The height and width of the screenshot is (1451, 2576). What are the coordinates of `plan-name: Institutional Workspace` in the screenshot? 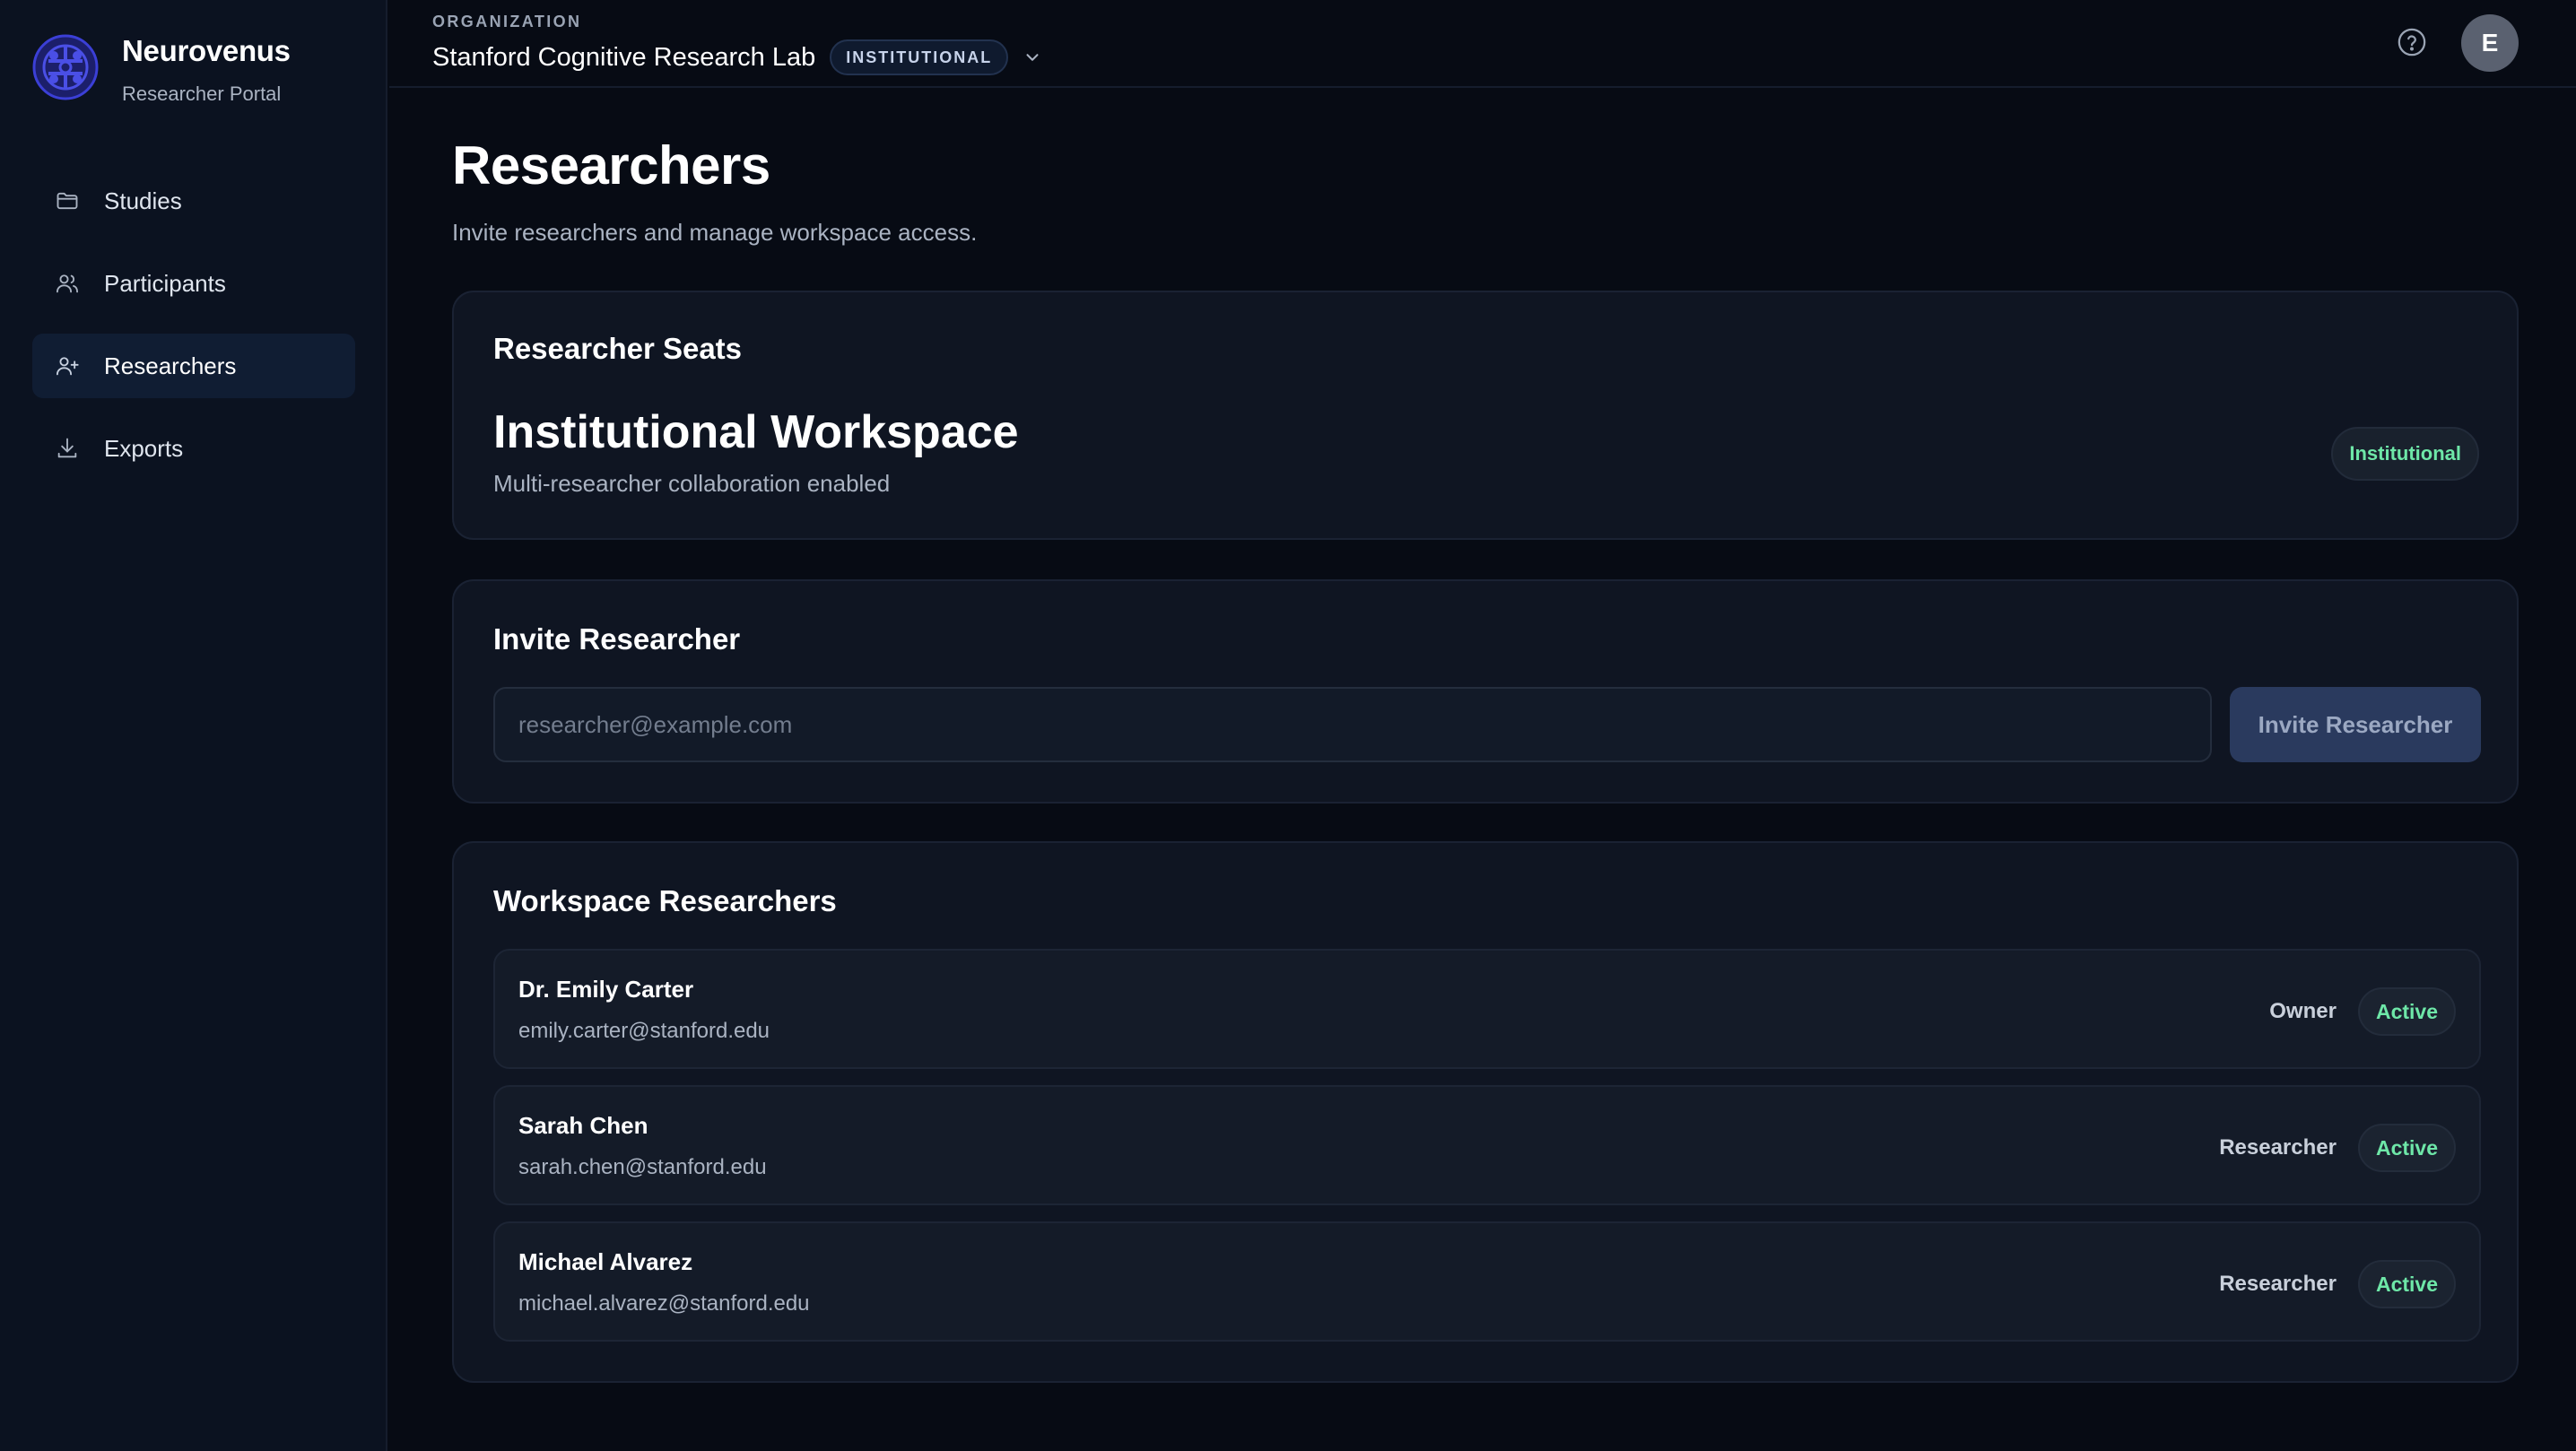 It's located at (756, 432).